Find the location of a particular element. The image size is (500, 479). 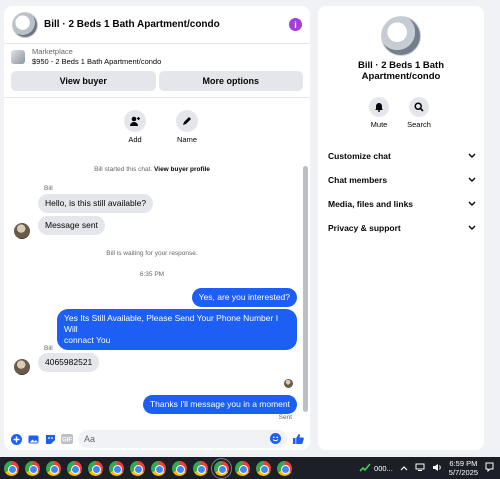

listing-name: $950 - 2 Beds 1 Bath Apartment/condo is located at coordinates (97, 61).